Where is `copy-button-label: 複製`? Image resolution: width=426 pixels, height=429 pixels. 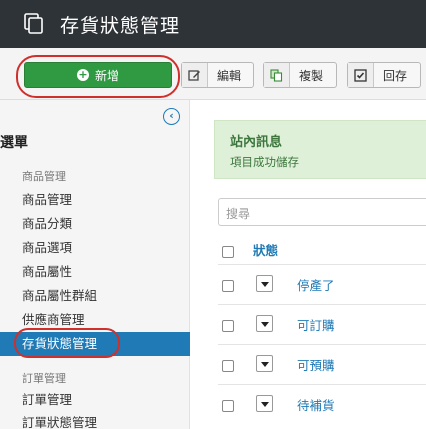
copy-button-label: 複製 is located at coordinates (311, 75).